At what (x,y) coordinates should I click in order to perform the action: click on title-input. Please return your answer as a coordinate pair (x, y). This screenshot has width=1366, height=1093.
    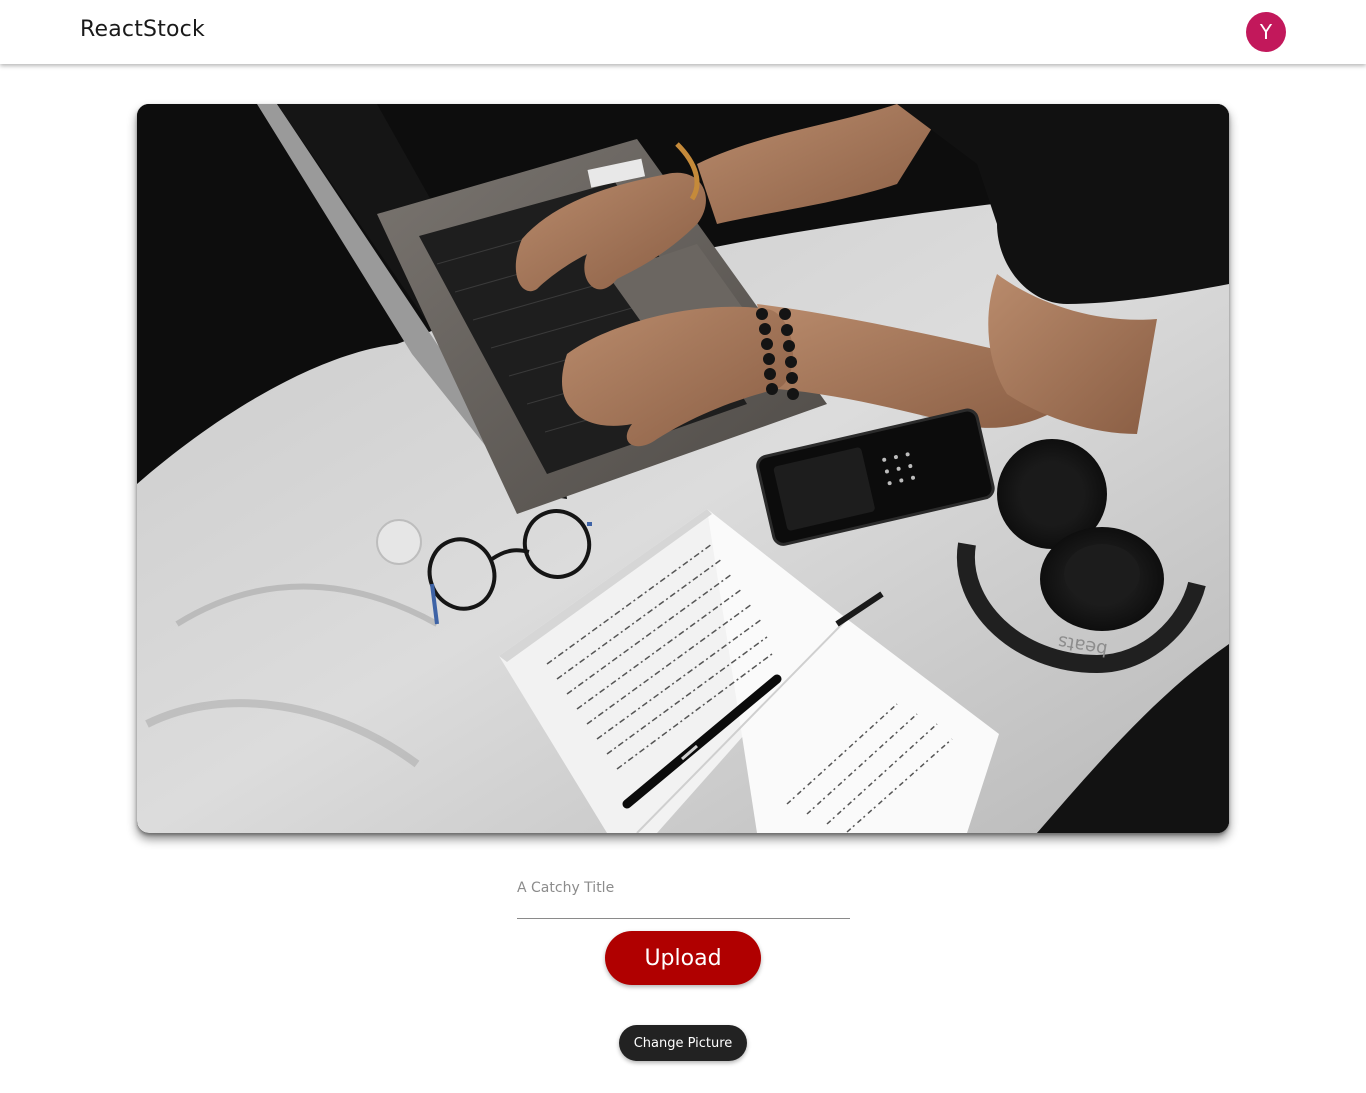
    Looking at the image, I should click on (683, 894).